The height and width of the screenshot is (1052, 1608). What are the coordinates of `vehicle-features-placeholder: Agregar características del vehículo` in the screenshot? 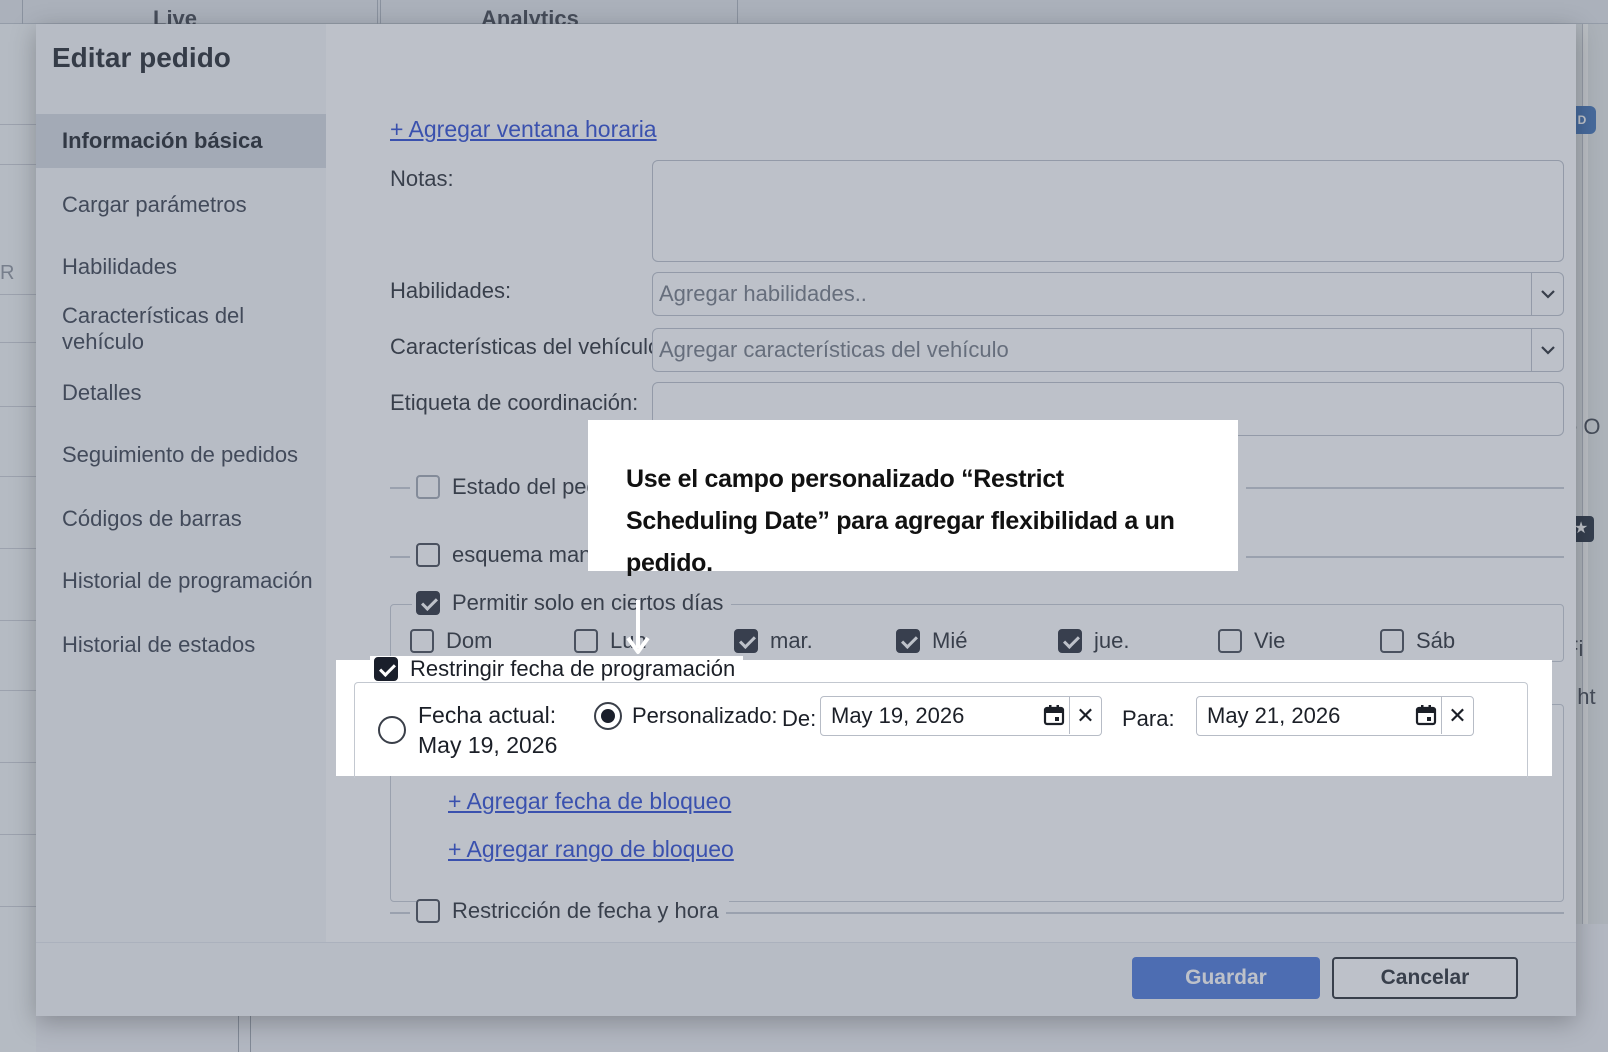 It's located at (834, 349).